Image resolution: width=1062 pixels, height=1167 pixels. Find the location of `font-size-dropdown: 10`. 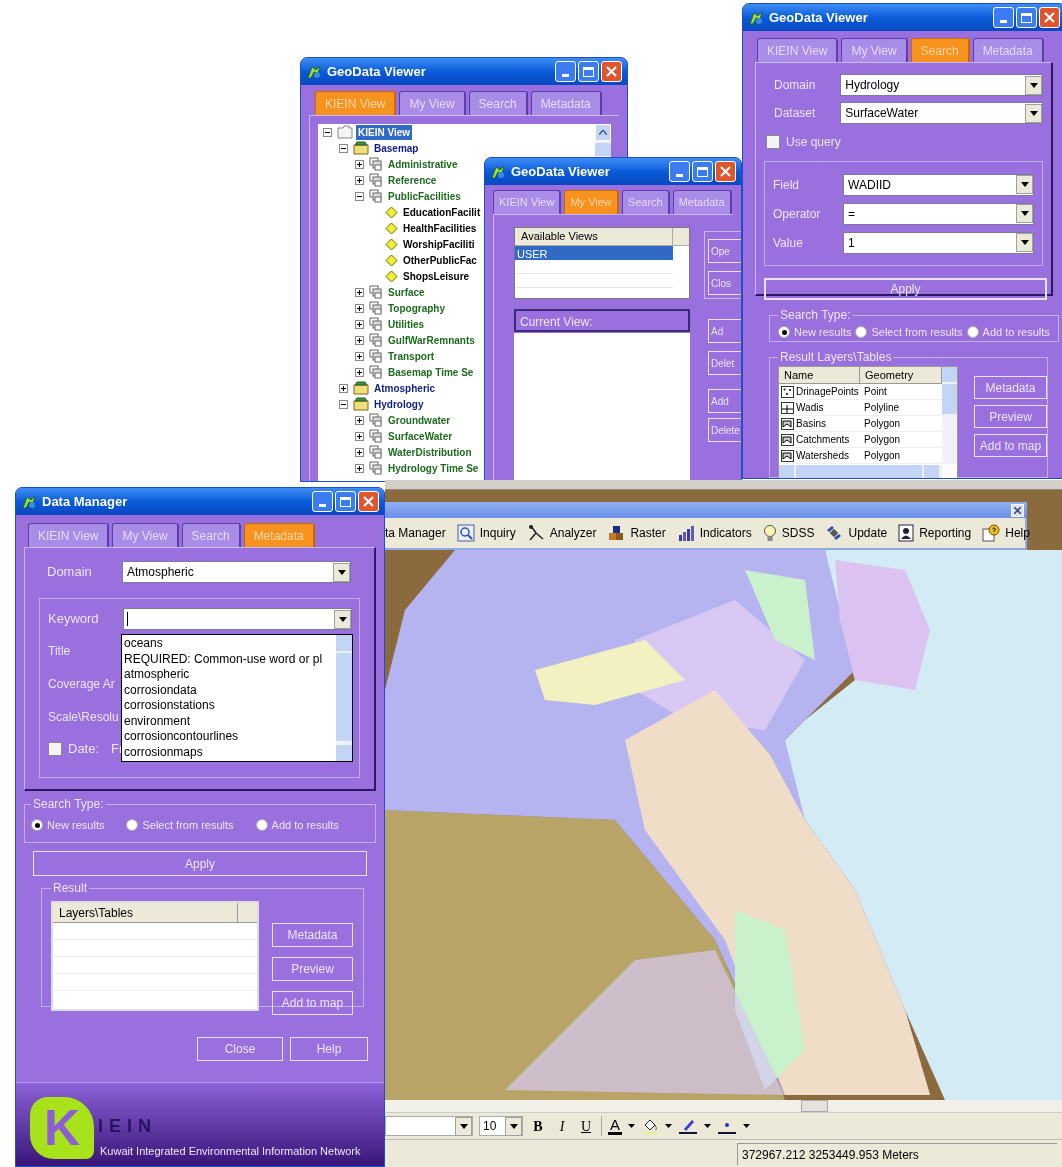

font-size-dropdown: 10 is located at coordinates (501, 1126).